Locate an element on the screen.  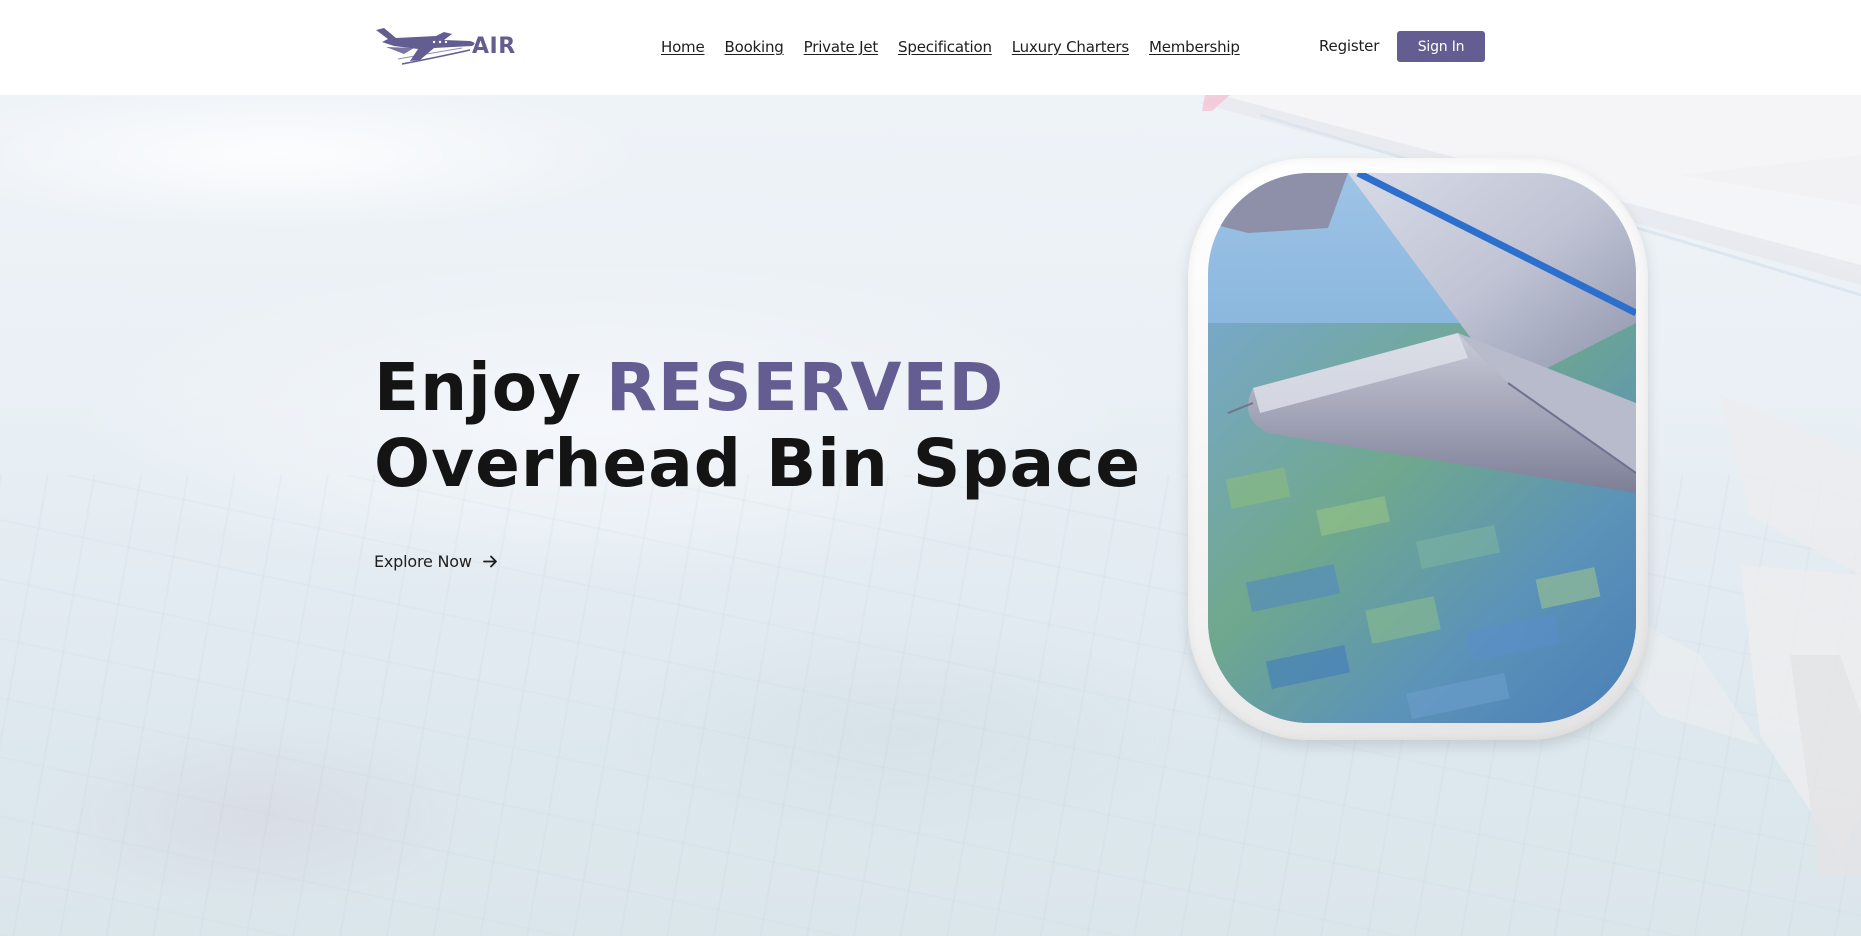
headline-prefix: Enjoy is located at coordinates (490, 387).